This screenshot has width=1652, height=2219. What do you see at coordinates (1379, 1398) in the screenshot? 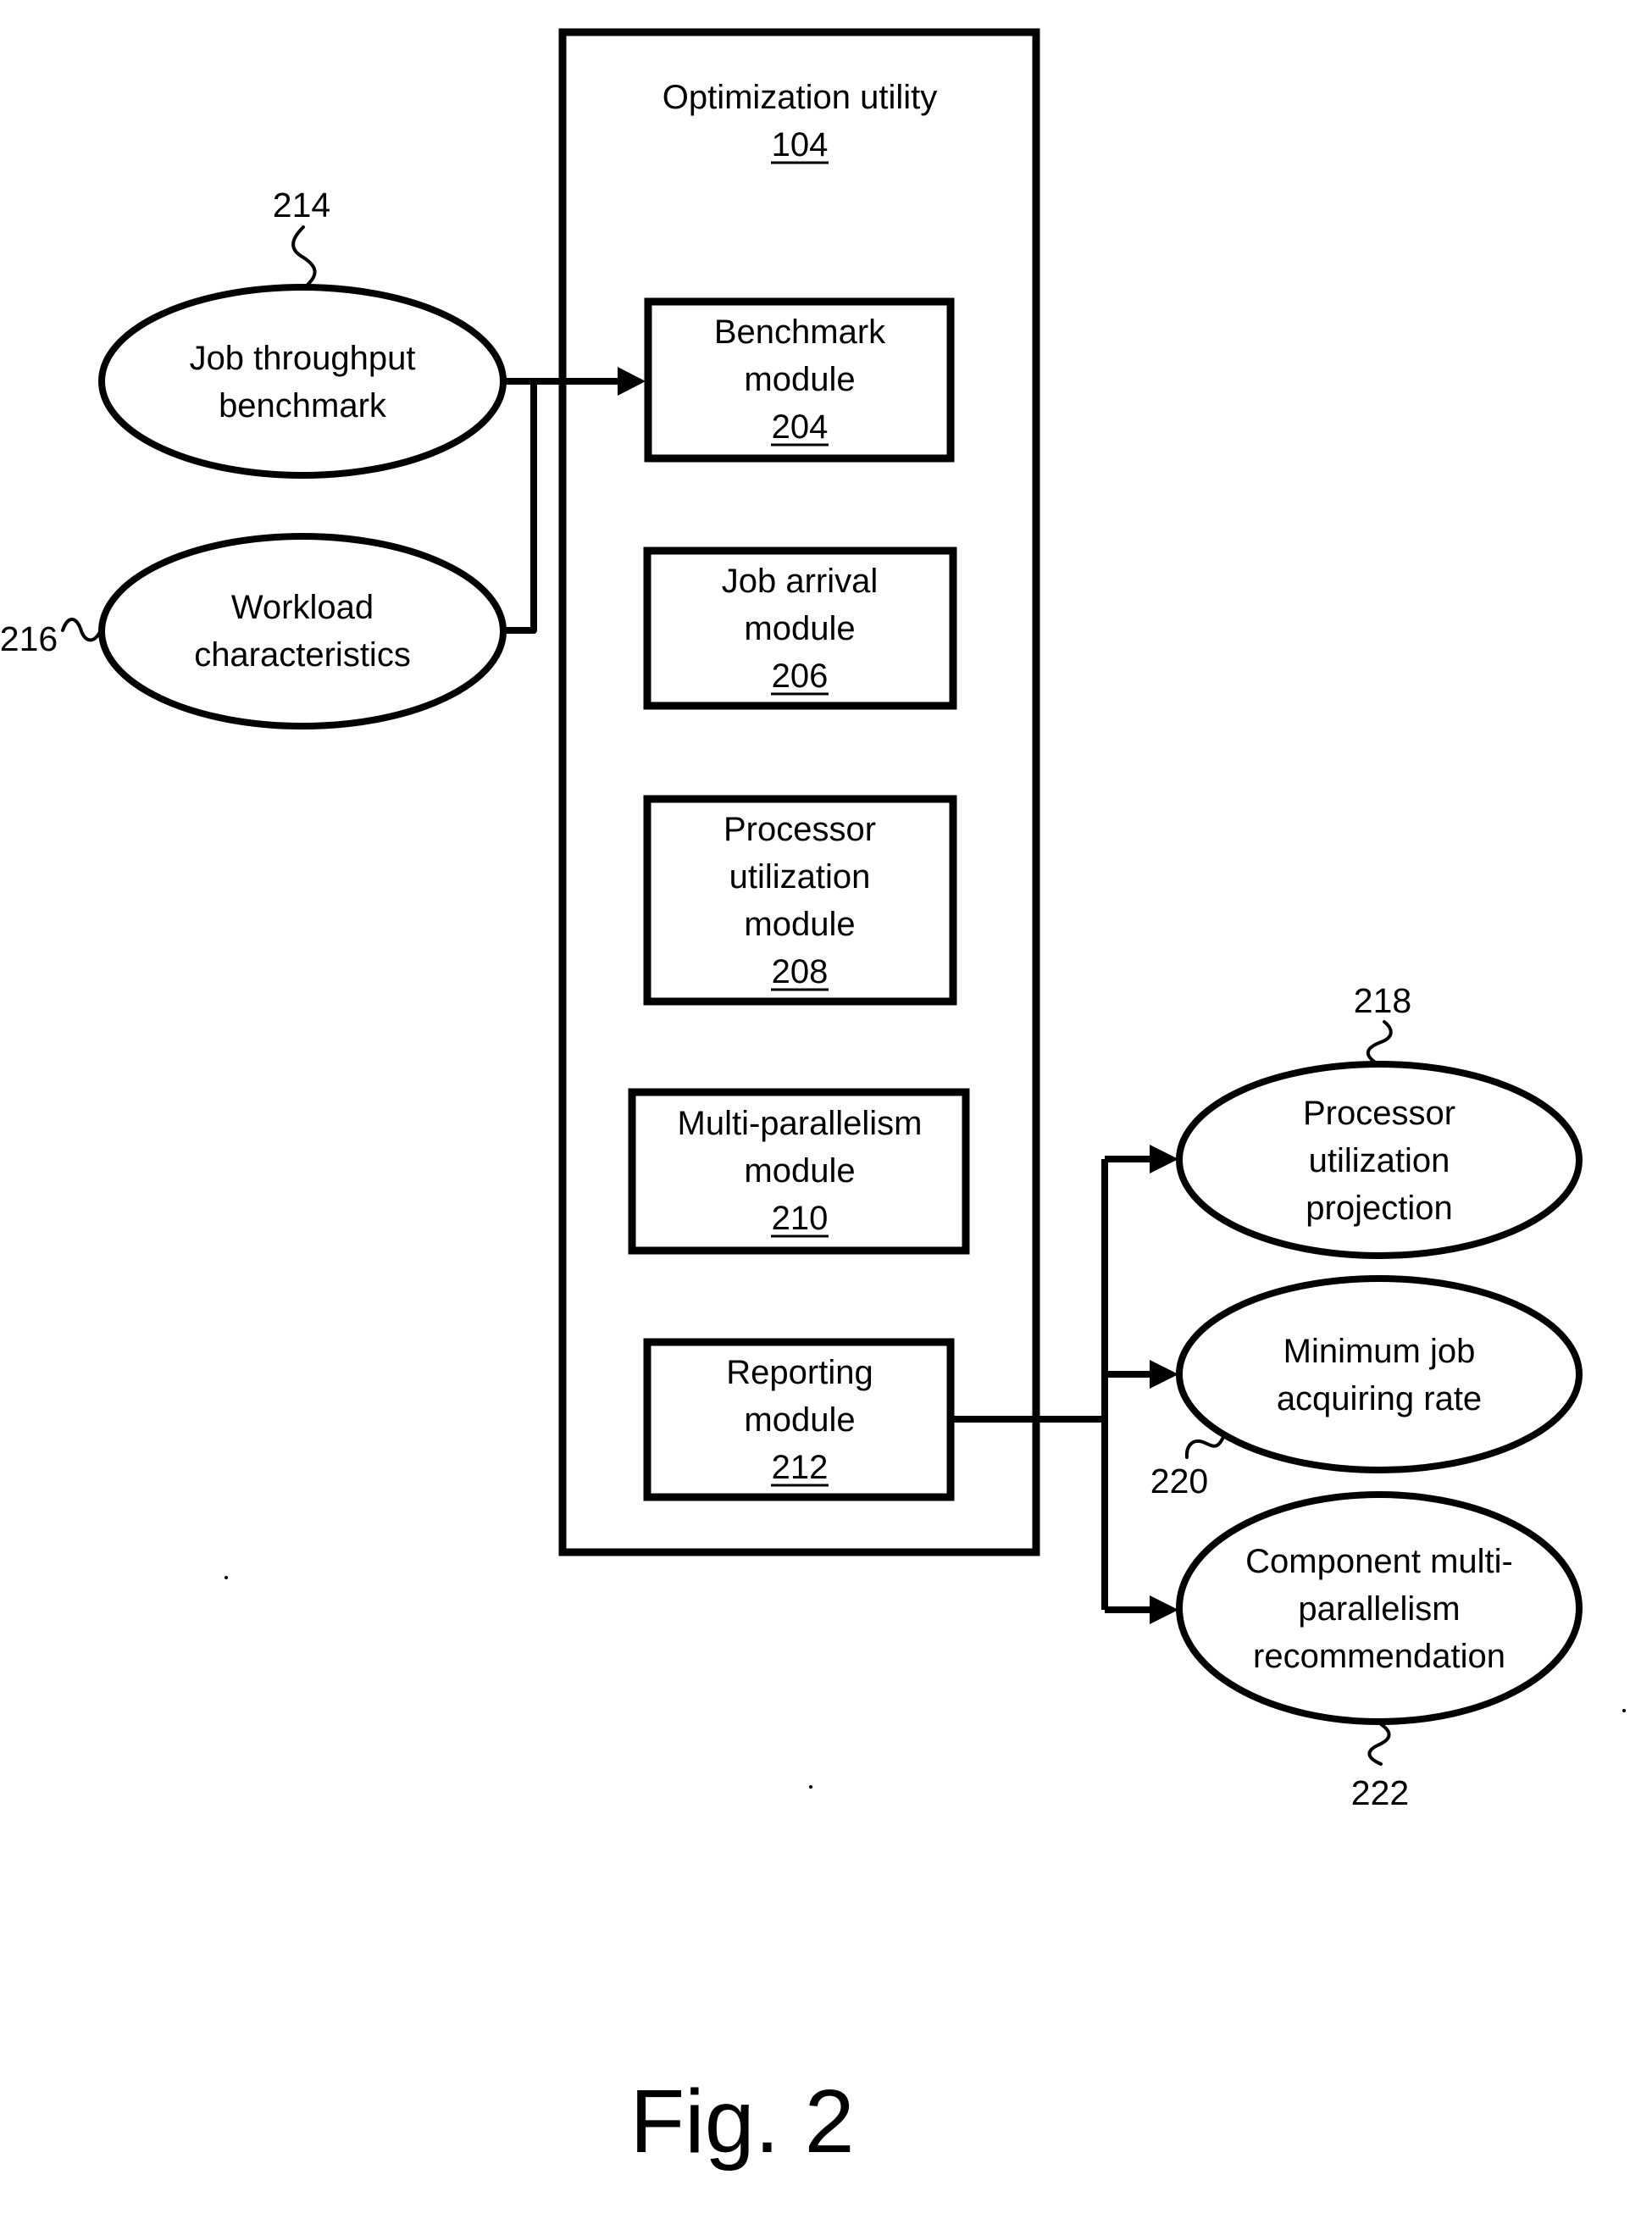
I see `output-label-line: acquiring rate` at bounding box center [1379, 1398].